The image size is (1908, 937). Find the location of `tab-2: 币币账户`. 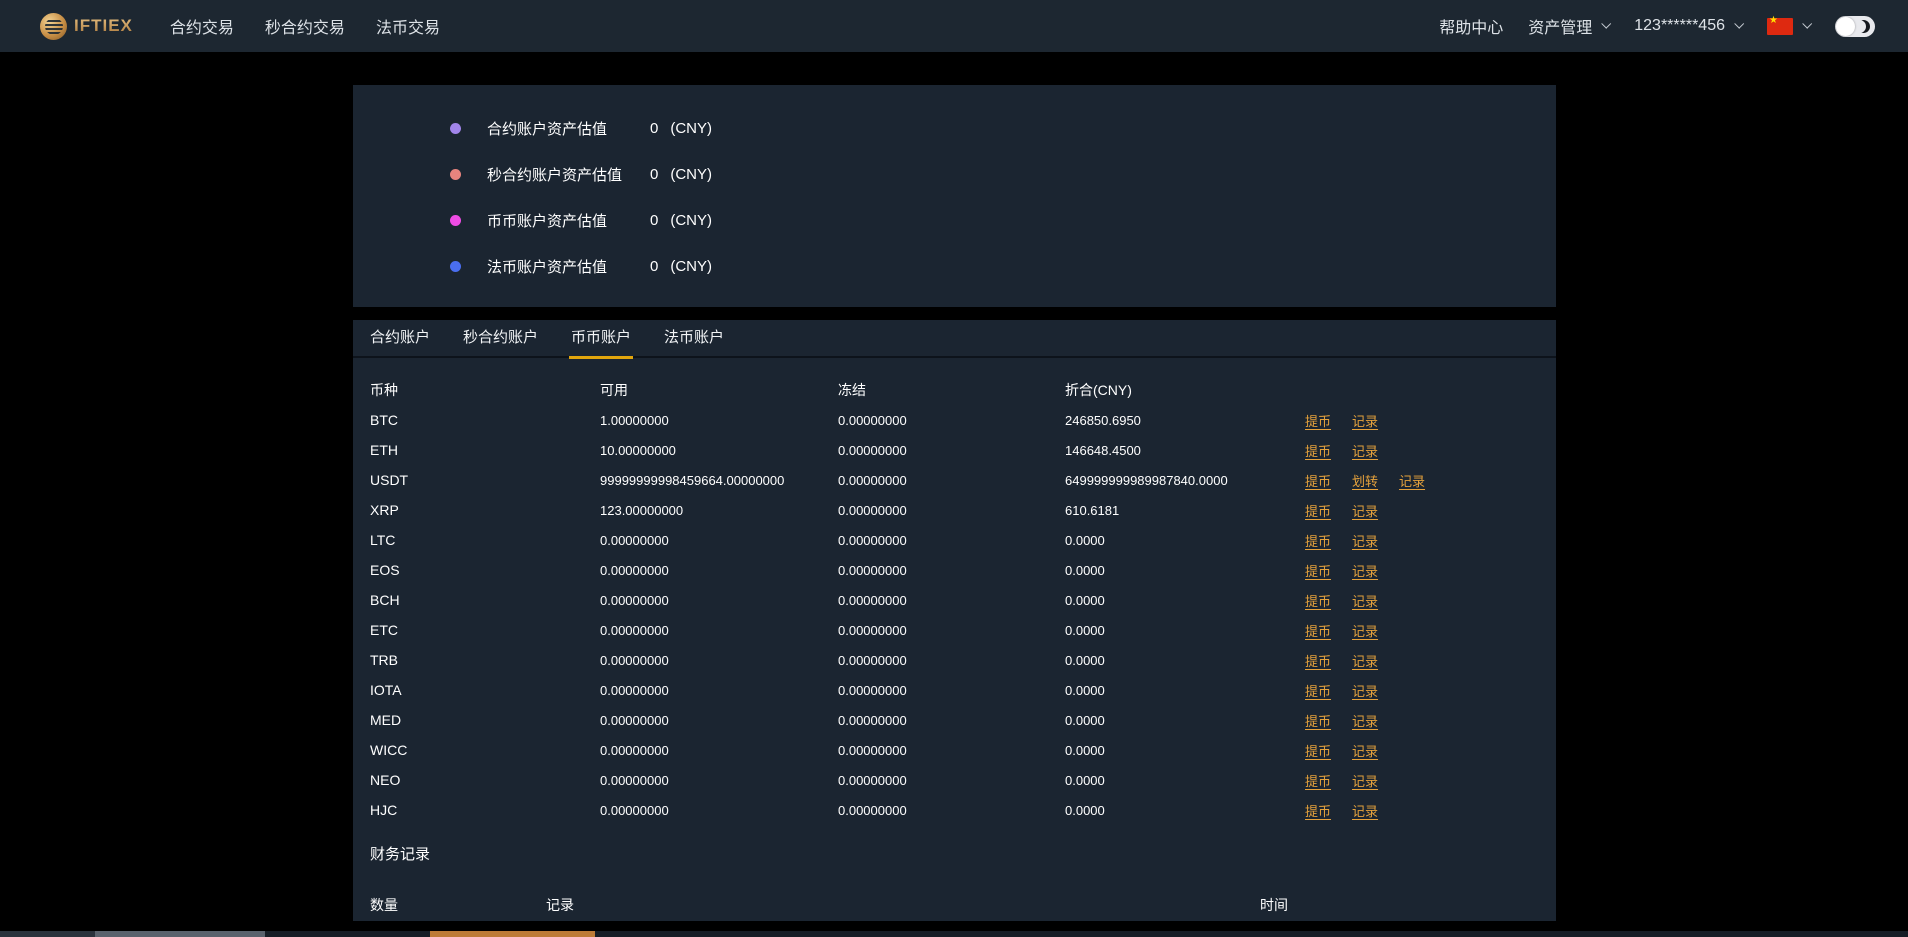

tab-2: 币币账户 is located at coordinates (601, 339).